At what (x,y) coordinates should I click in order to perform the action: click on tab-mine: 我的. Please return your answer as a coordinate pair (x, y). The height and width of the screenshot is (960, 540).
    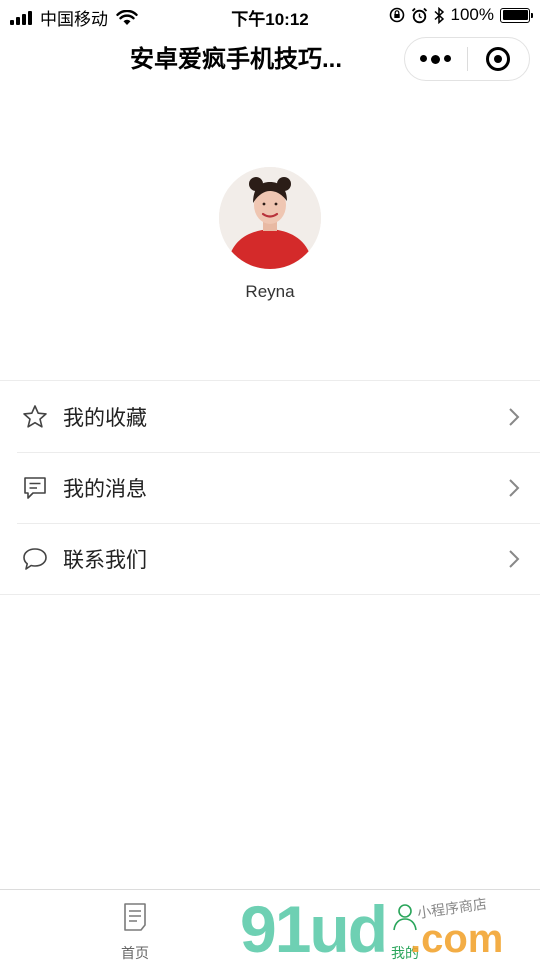
    Looking at the image, I should click on (405, 925).